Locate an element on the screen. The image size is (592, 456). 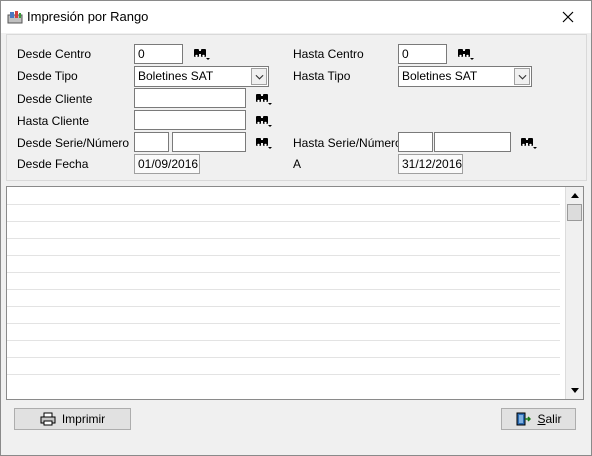
close-icon is located at coordinates (568, 17).